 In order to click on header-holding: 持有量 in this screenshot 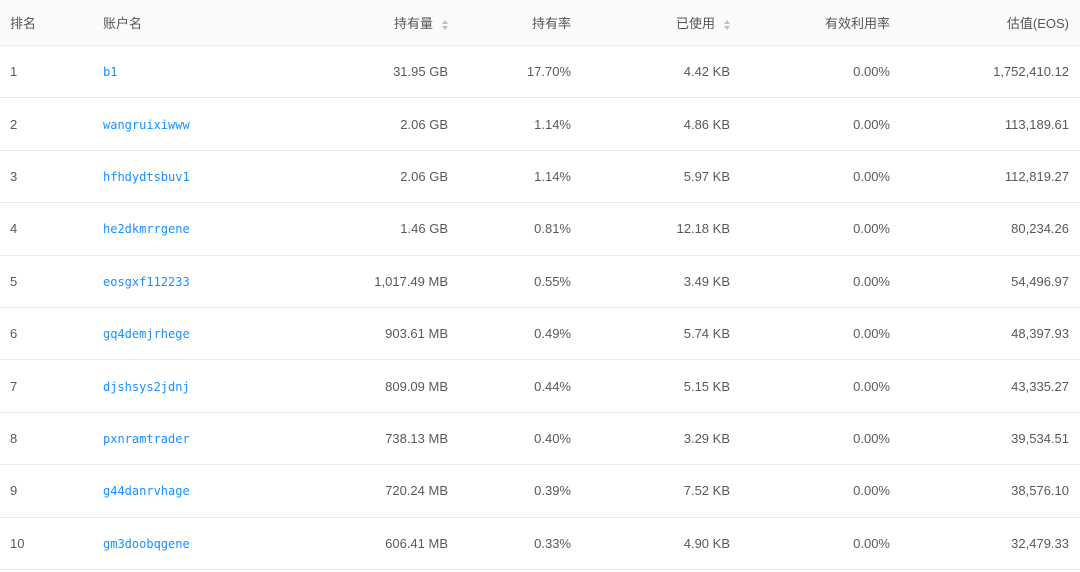, I will do `click(363, 22)`.